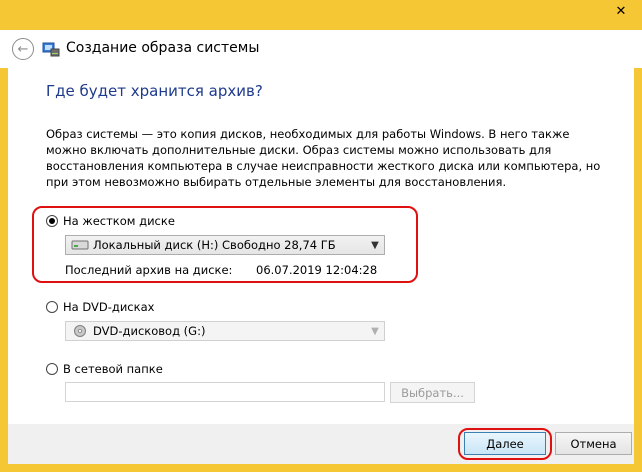 Image resolution: width=642 pixels, height=472 pixels. What do you see at coordinates (149, 331) in the screenshot?
I see `dvd-drive-value: DVD-дисковод (G:)` at bounding box center [149, 331].